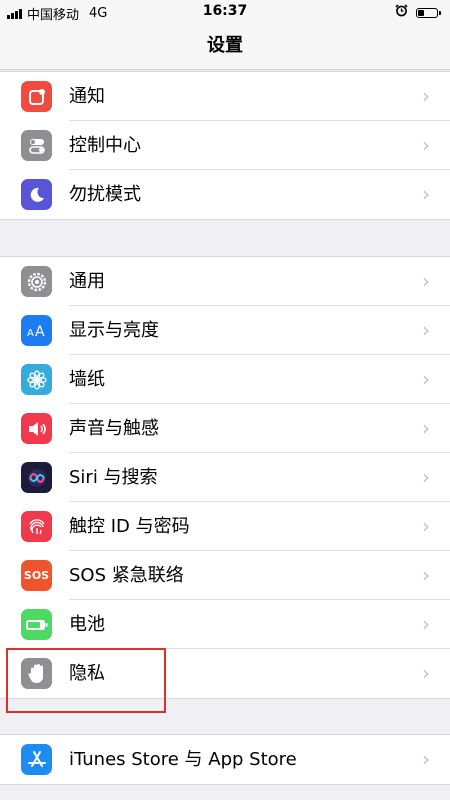 This screenshot has width=450, height=800. I want to click on sos-icon: SOS, so click(36, 575).